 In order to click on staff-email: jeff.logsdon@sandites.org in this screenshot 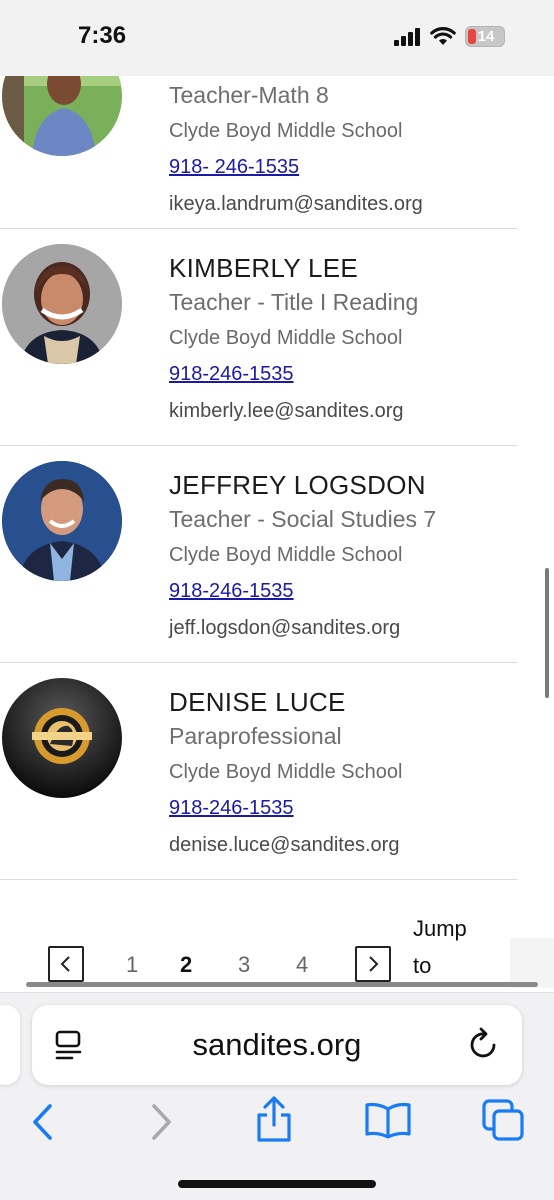, I will do `click(285, 628)`.